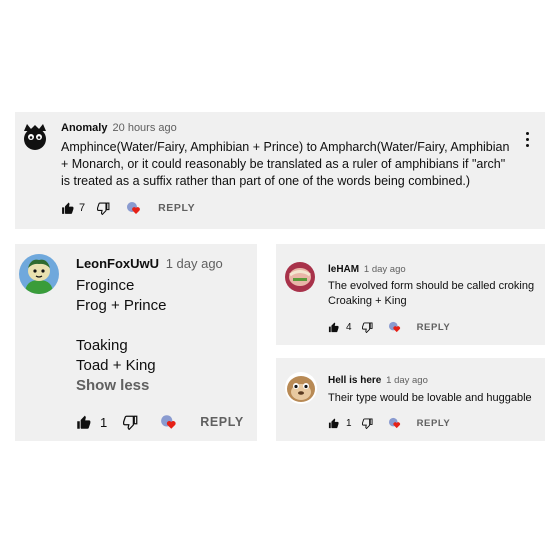  What do you see at coordinates (84, 128) in the screenshot?
I see `comment-author: Anomaly` at bounding box center [84, 128].